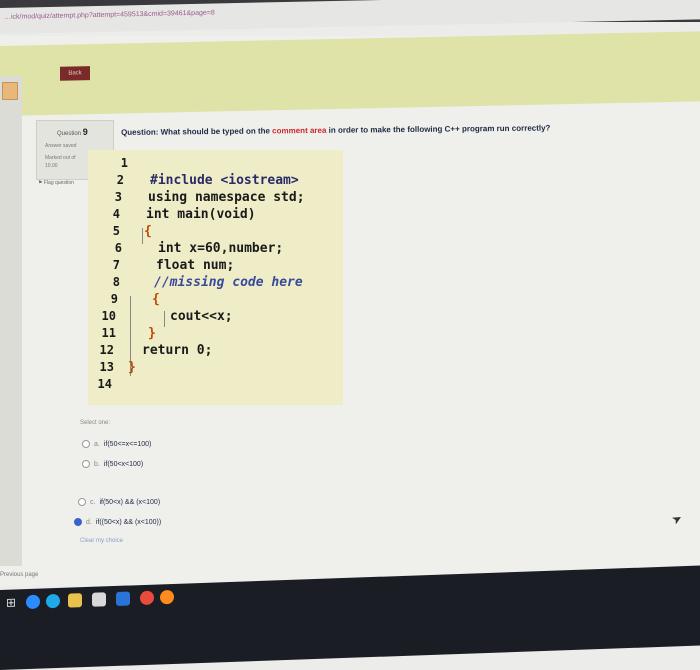 The width and height of the screenshot is (700, 670). What do you see at coordinates (19, 575) in the screenshot?
I see `previous-page-button: Previous page` at bounding box center [19, 575].